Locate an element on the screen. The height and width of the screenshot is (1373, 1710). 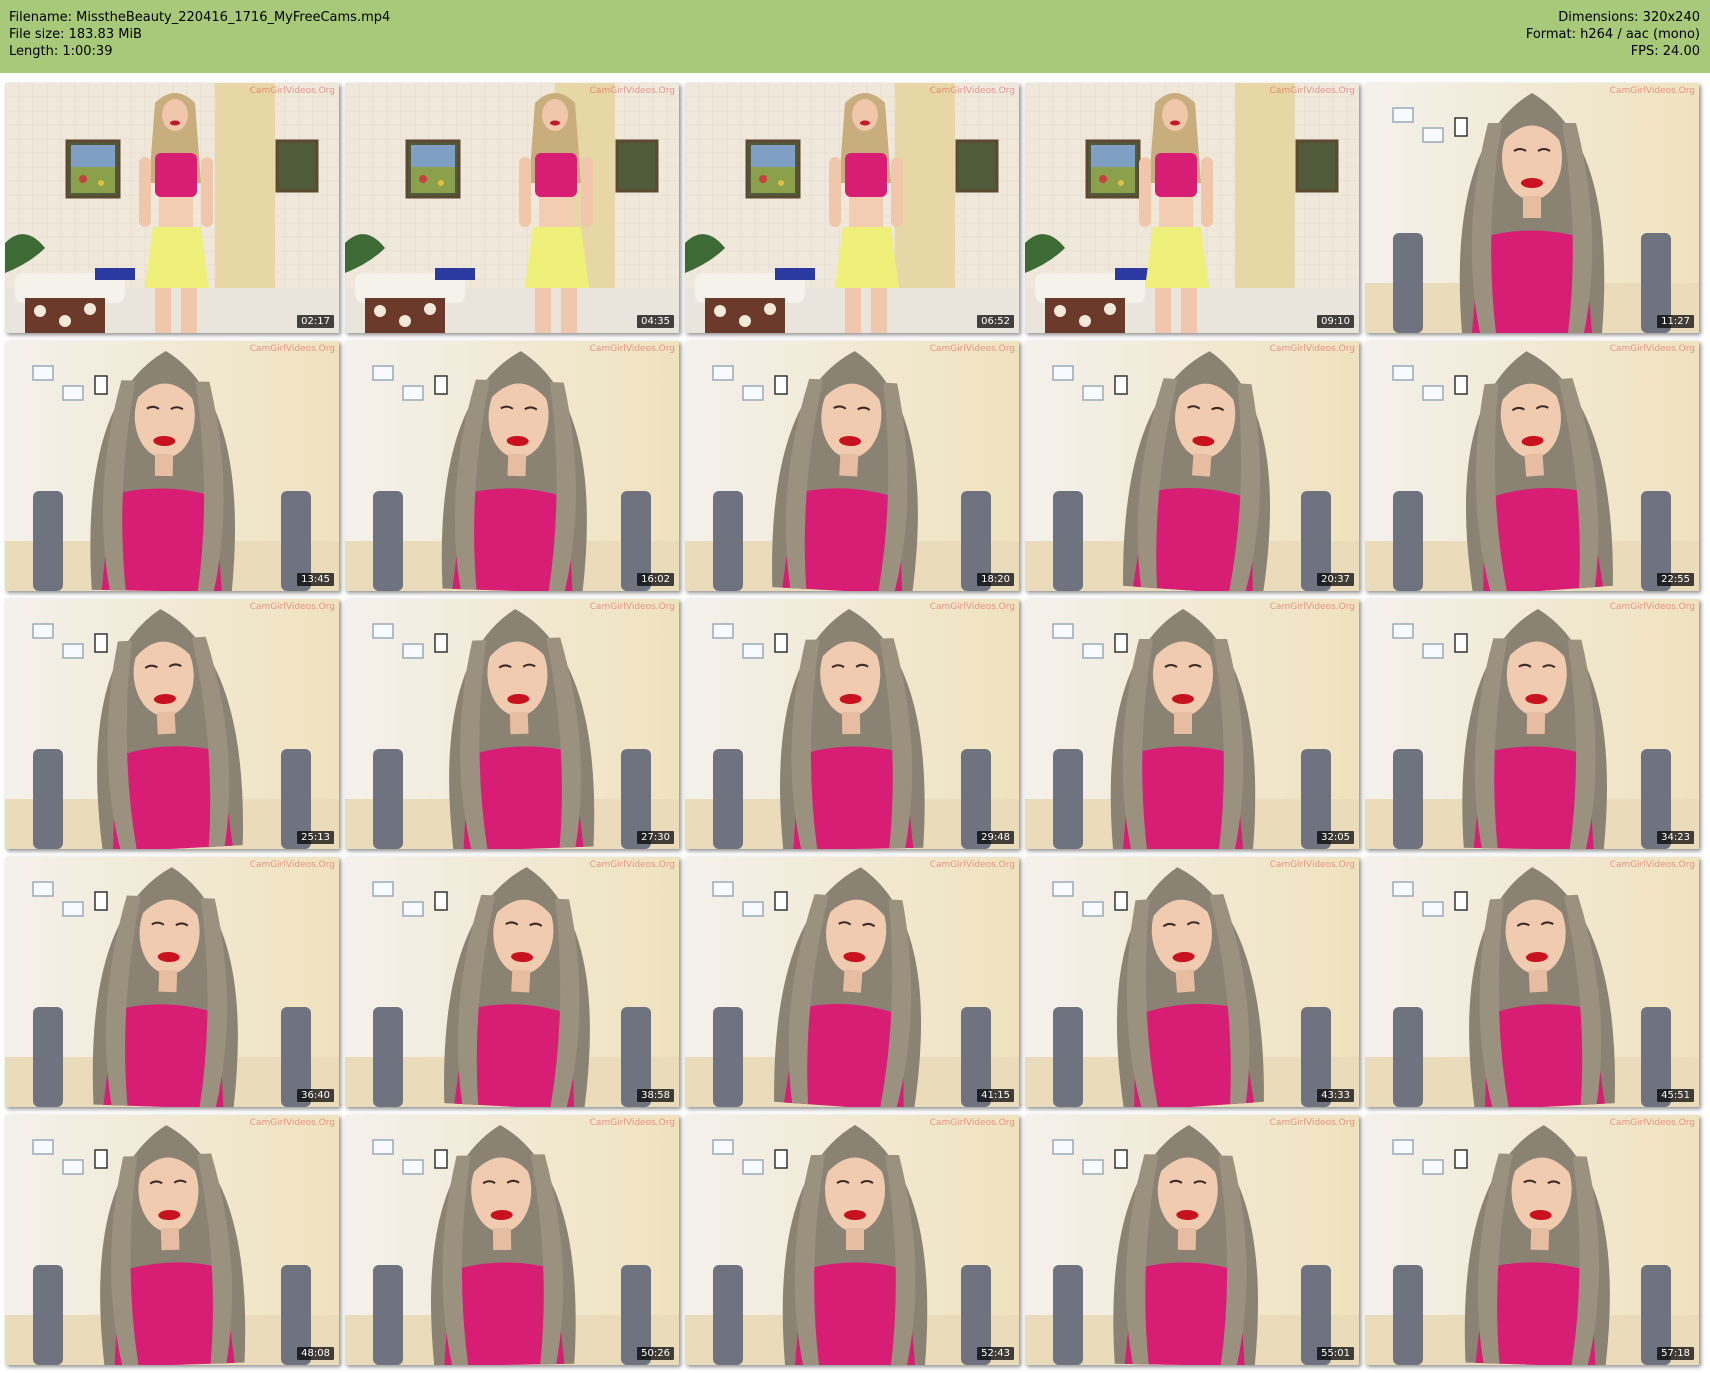
timestamp-label: 41:15 is located at coordinates (995, 1095).